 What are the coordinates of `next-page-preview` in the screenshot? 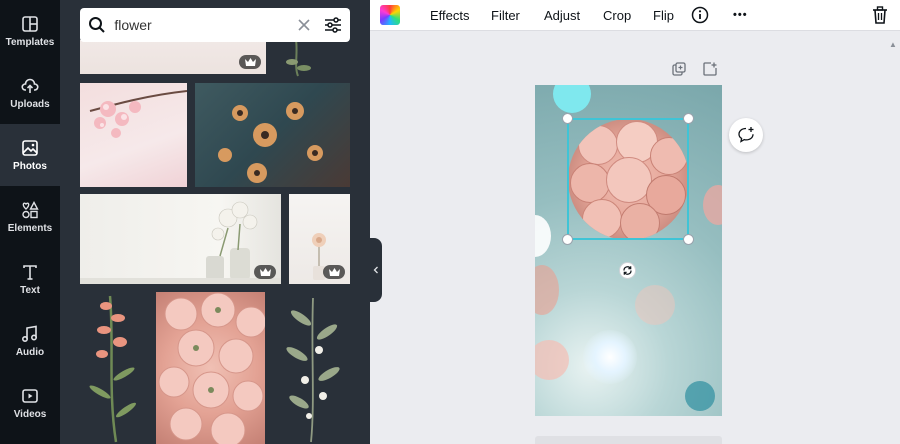 It's located at (628, 440).